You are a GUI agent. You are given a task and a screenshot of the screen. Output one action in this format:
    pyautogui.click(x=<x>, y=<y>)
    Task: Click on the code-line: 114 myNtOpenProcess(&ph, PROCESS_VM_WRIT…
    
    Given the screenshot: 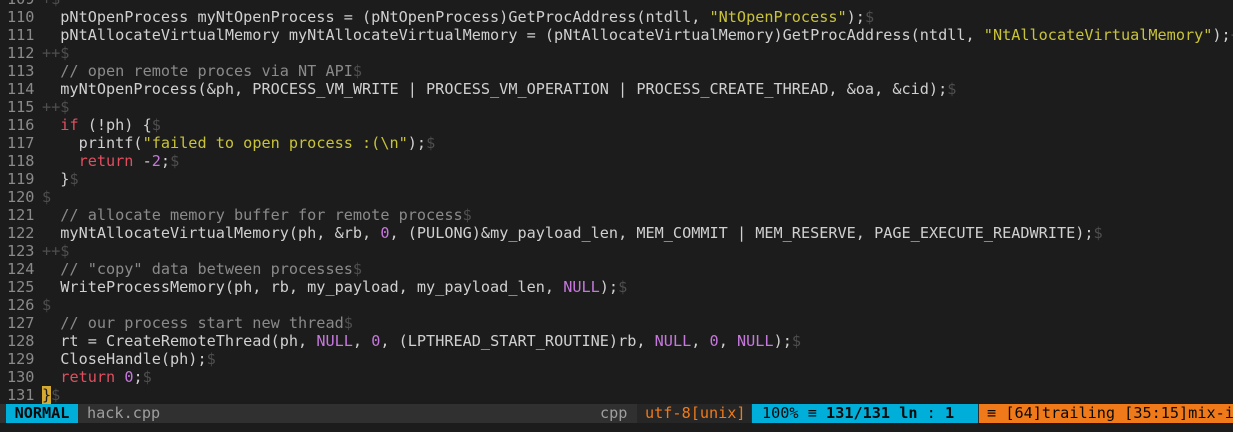 What is the action you would take?
    pyautogui.click(x=616, y=89)
    